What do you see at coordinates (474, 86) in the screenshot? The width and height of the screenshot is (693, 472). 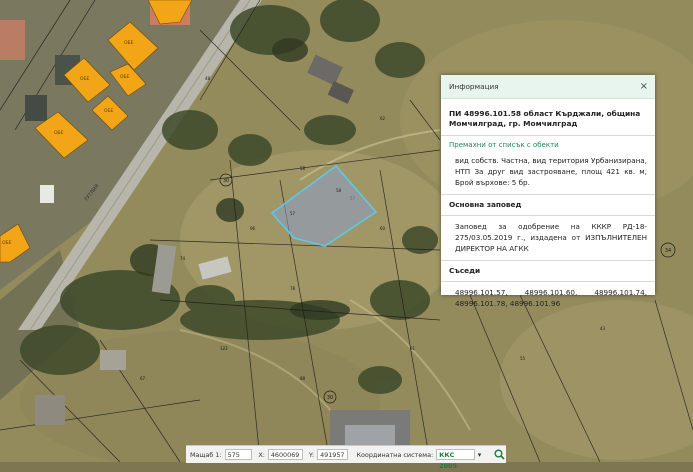 I see `info-panel-title: Информация` at bounding box center [474, 86].